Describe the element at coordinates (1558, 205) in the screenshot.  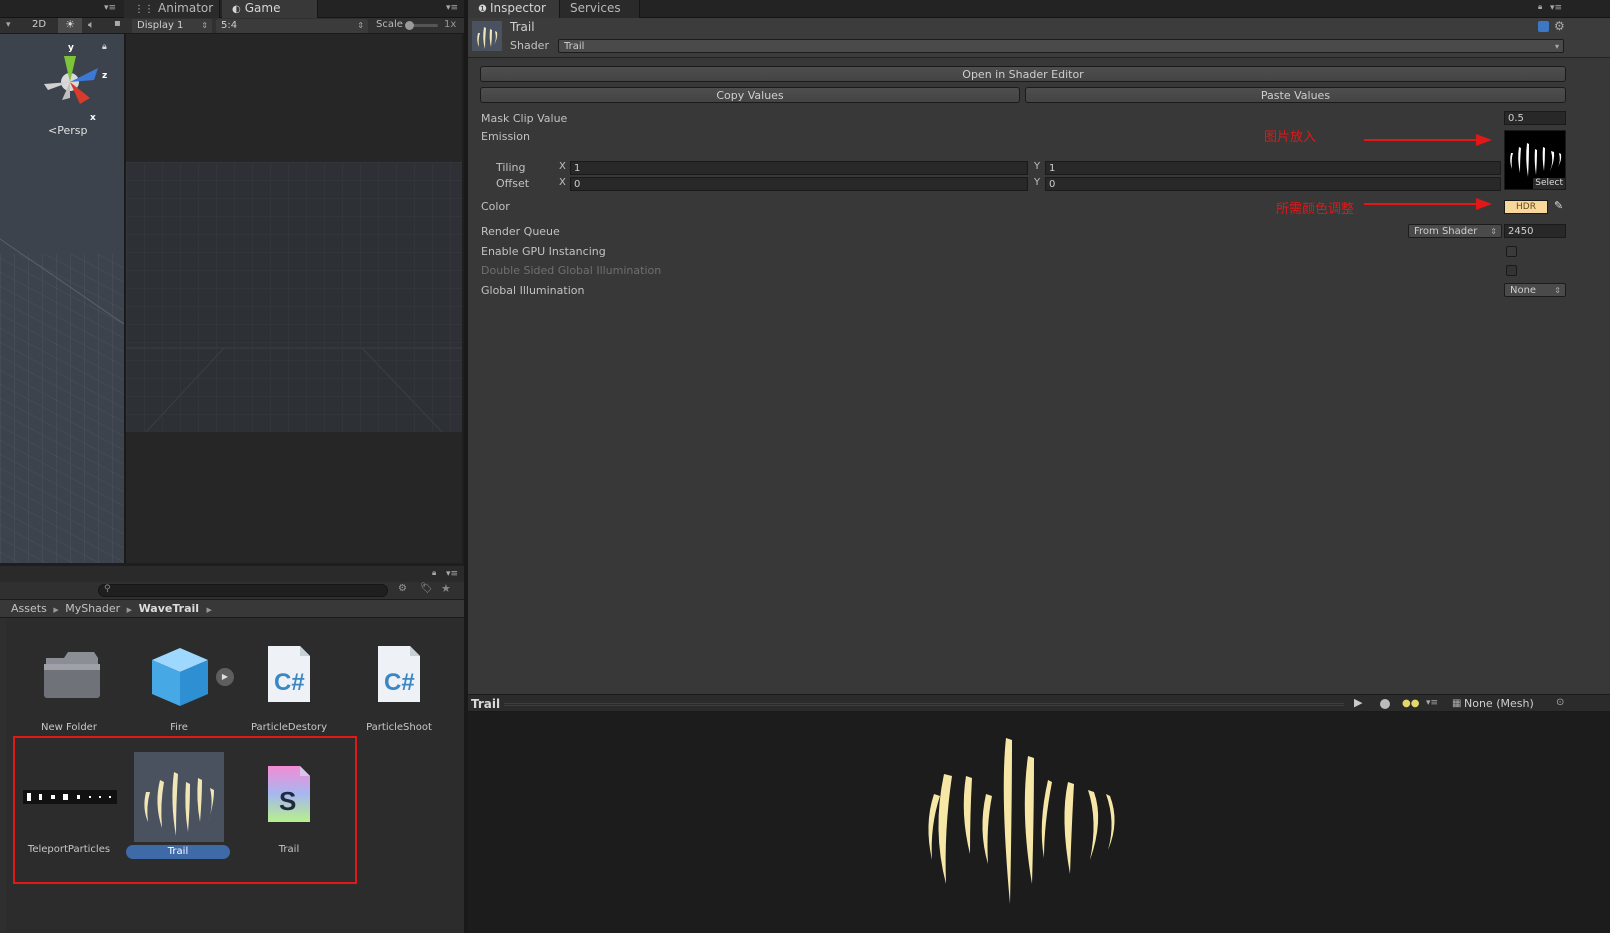
I see `color-picker-eyedropper-icon: ✎` at that location.